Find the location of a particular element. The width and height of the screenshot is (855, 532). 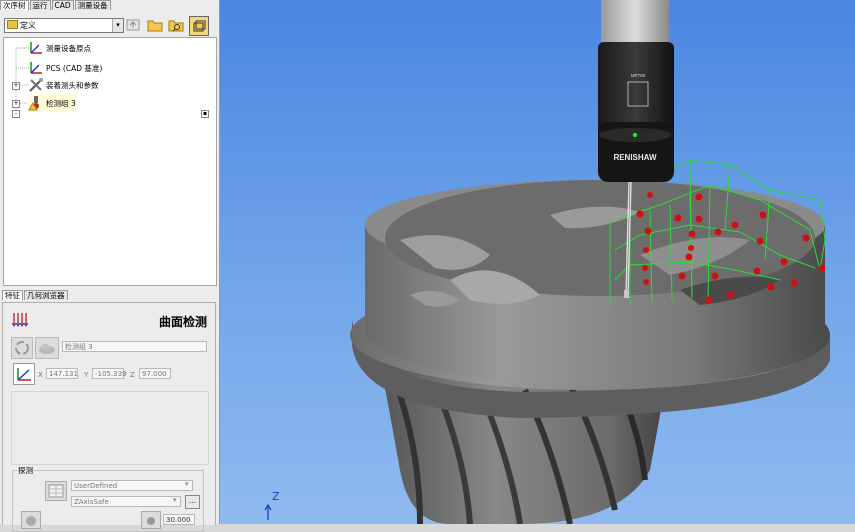

cloud-button is located at coordinates (47, 348).